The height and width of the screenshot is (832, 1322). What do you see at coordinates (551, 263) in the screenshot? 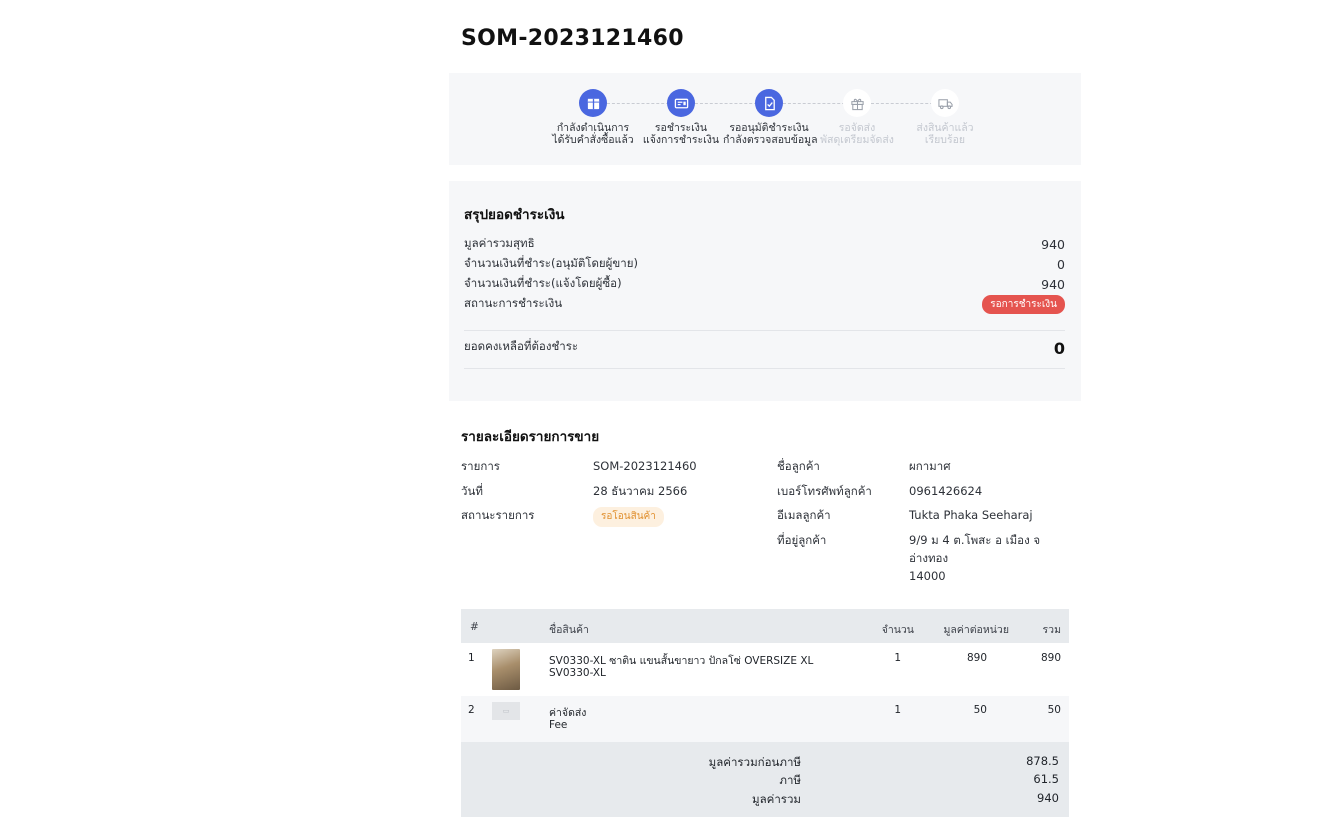
I see `paid-approved-label: จำนวนเงินที่ชำระ(อนุมัติโดยผู้ขาย)` at bounding box center [551, 263].